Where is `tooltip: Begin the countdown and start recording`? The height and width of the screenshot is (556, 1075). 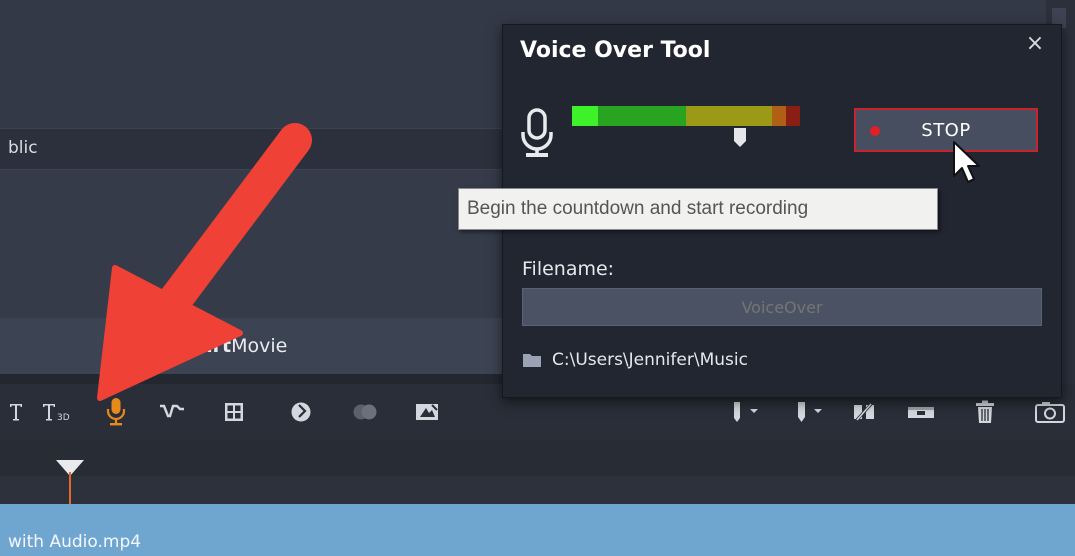 tooltip: Begin the countdown and start recording is located at coordinates (698, 209).